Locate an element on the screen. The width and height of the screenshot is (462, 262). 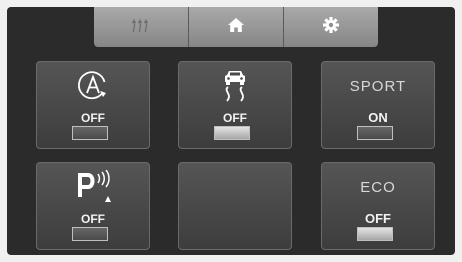
eco-label: ECO is located at coordinates (378, 187).